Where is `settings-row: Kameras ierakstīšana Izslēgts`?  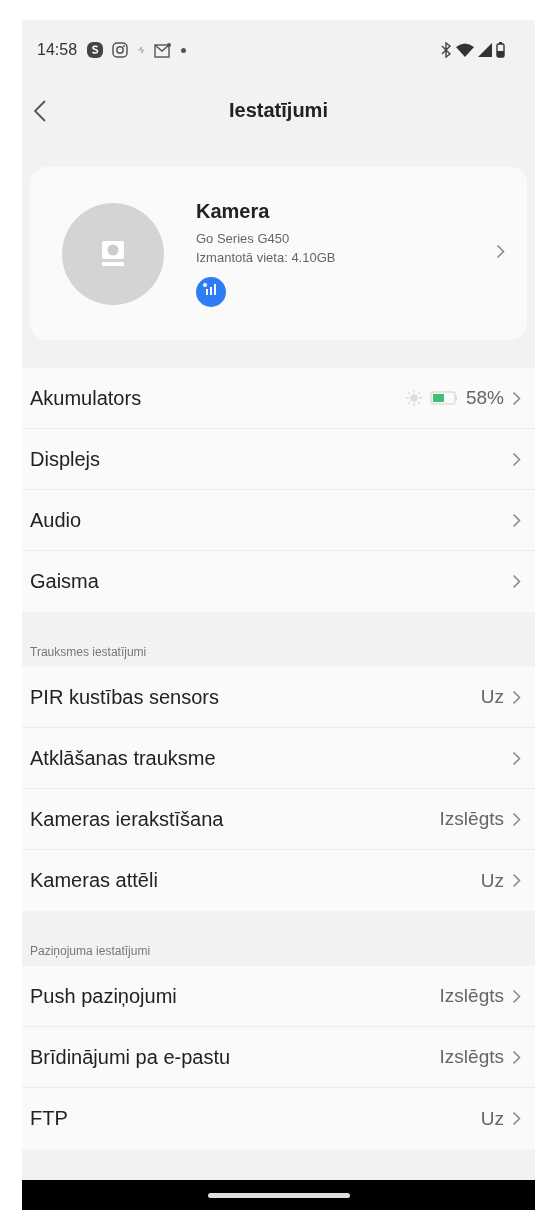
settings-row: Kameras ierakstīšana Izslēgts is located at coordinates (278, 819).